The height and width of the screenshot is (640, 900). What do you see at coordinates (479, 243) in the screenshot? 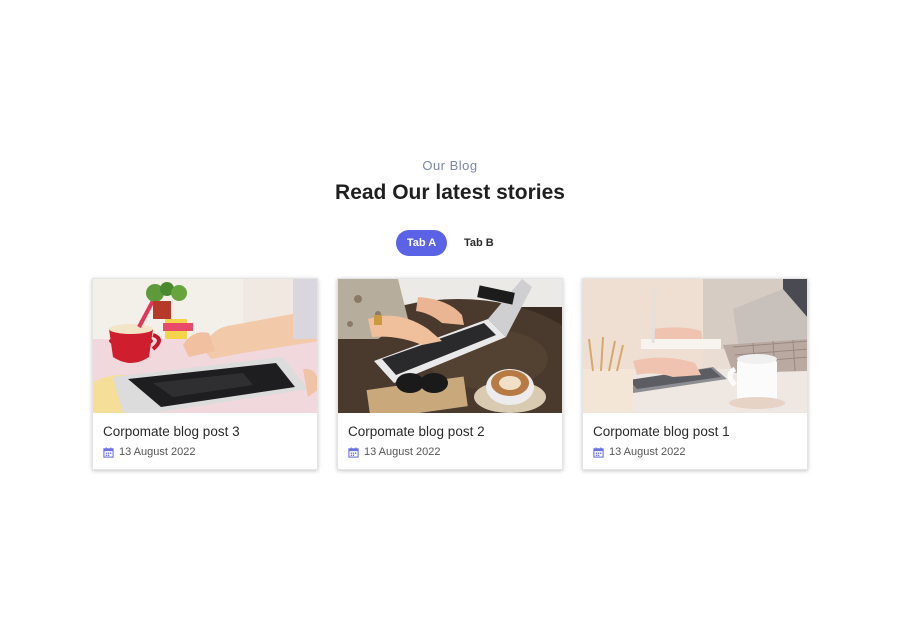
I see `tab-b: Tab B` at bounding box center [479, 243].